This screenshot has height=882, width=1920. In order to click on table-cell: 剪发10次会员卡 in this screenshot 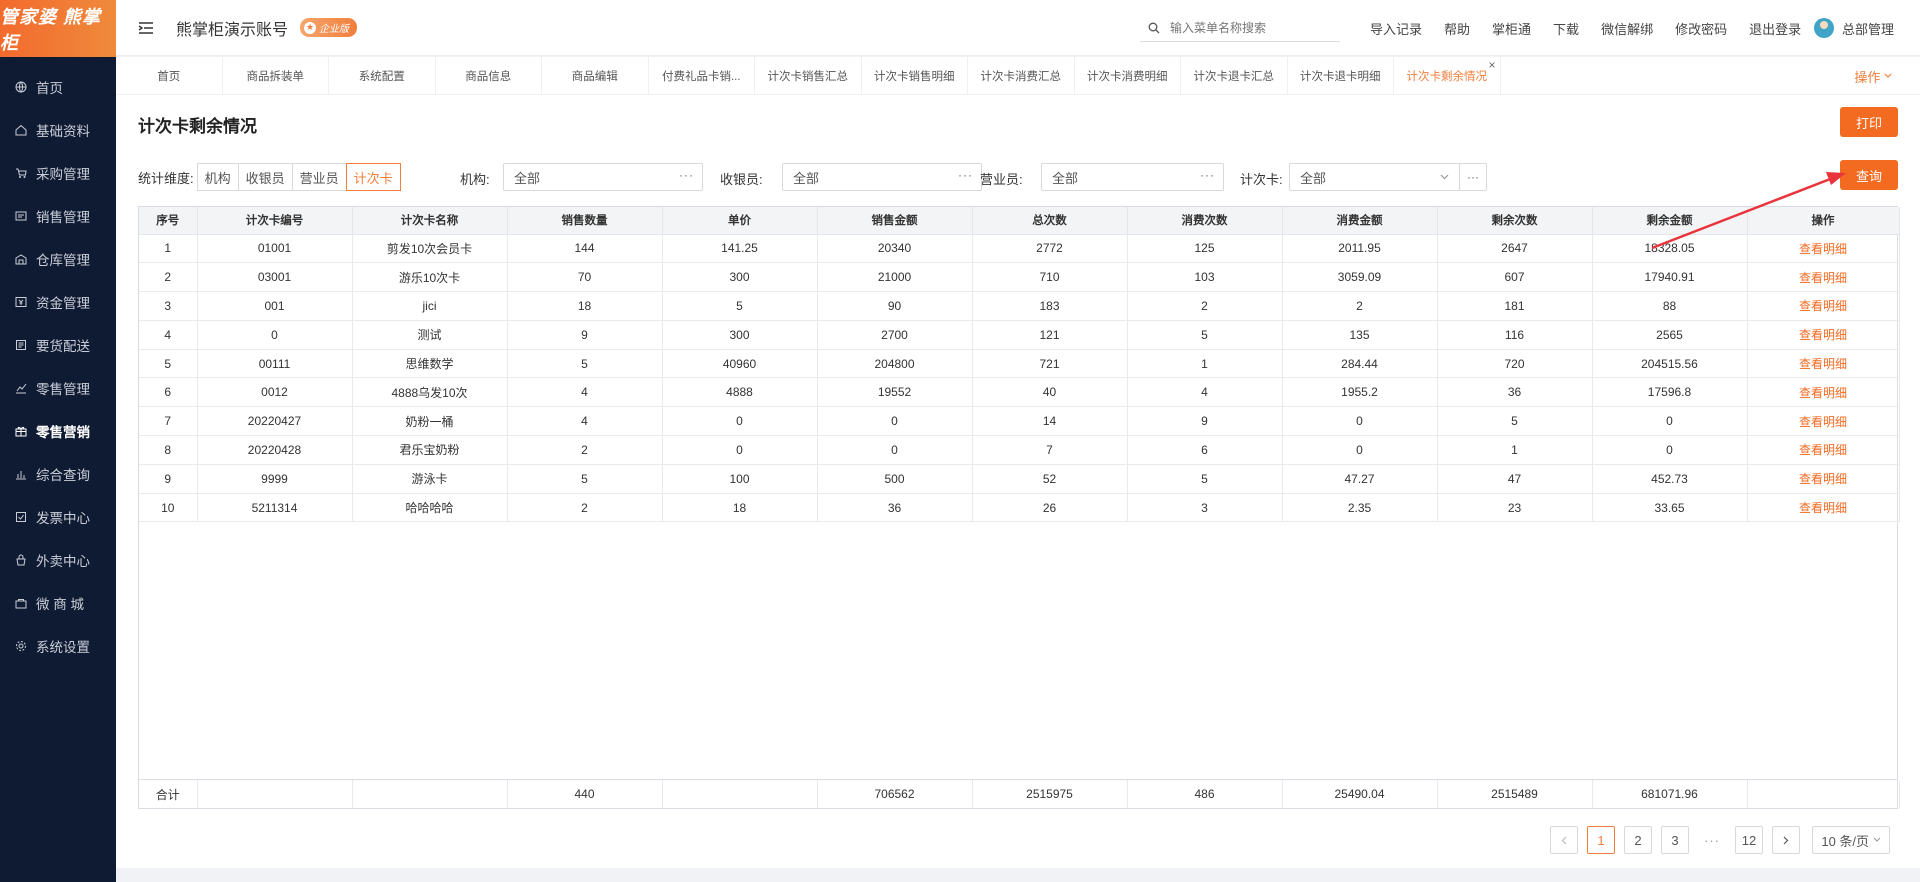, I will do `click(430, 249)`.